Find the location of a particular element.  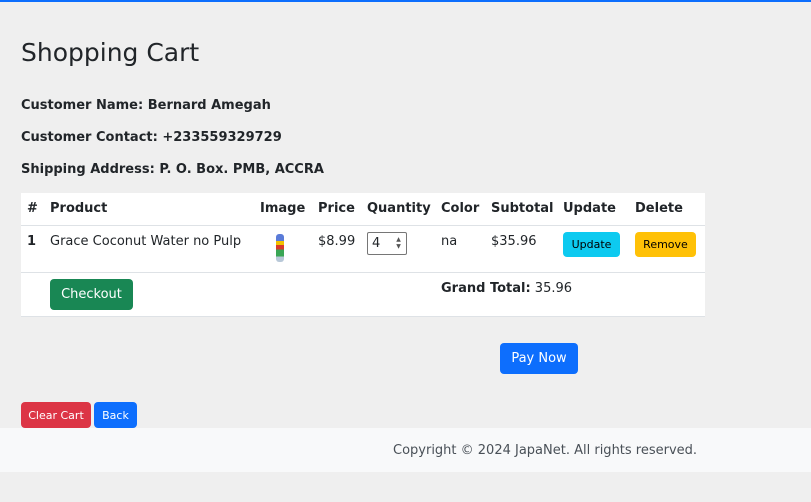

clear-cart-button: Clear Cart is located at coordinates (56, 415).